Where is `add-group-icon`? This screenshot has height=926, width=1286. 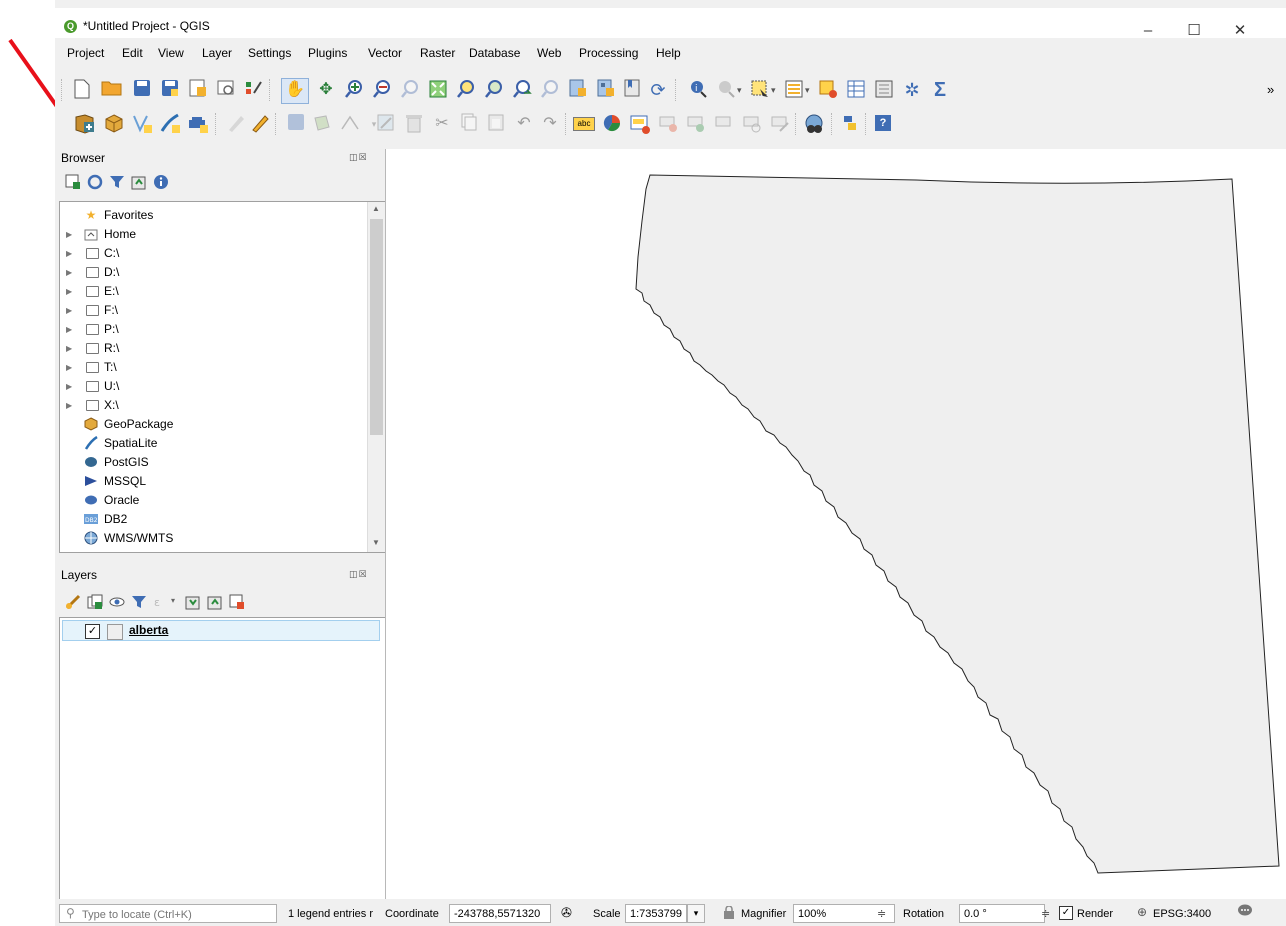 add-group-icon is located at coordinates (95, 602).